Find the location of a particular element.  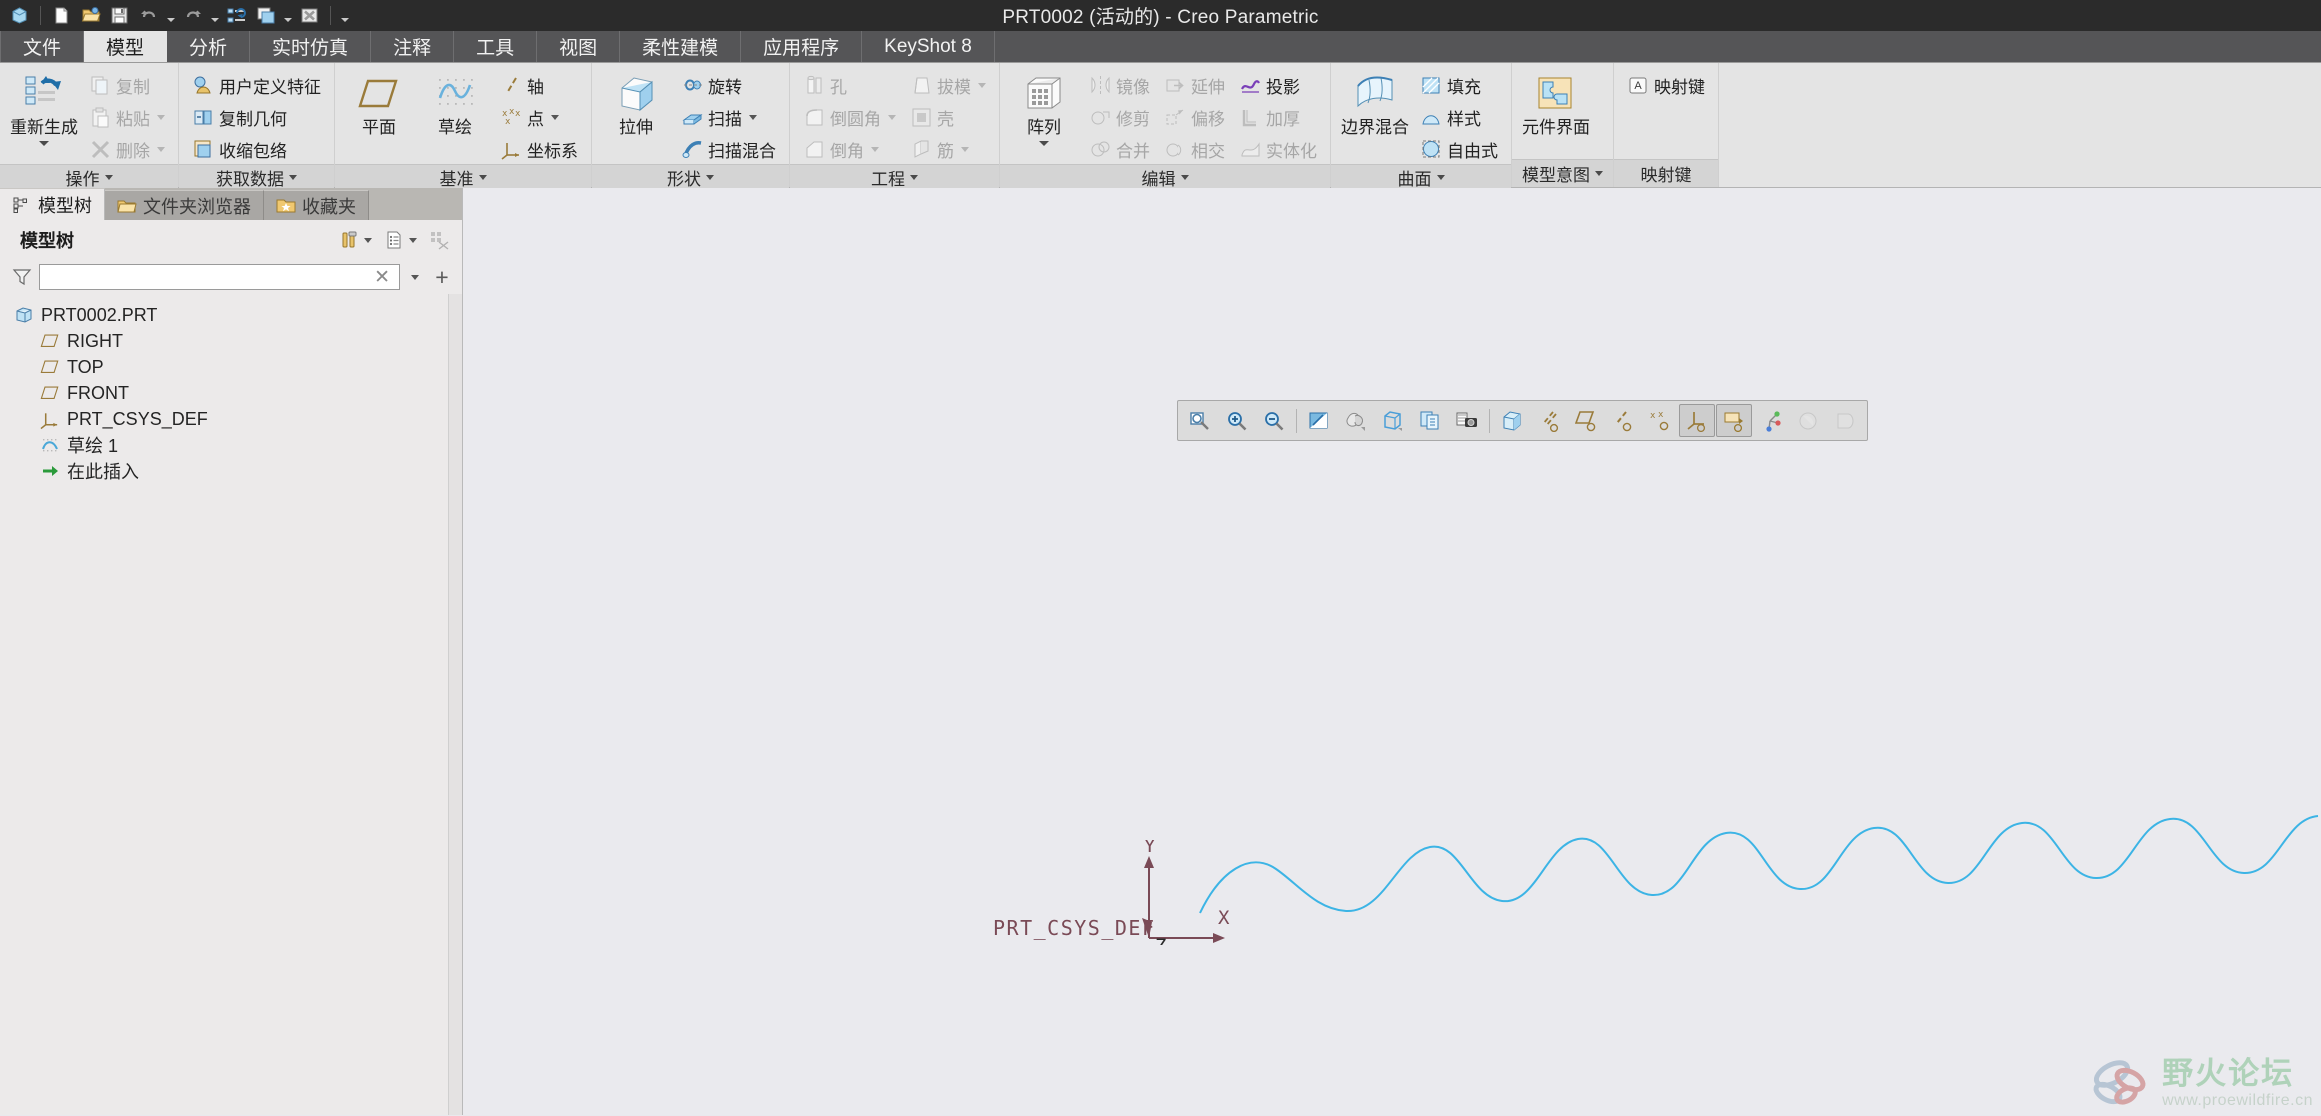

ribbon-group-label-模型意图: 模型意图 is located at coordinates (1562, 173).